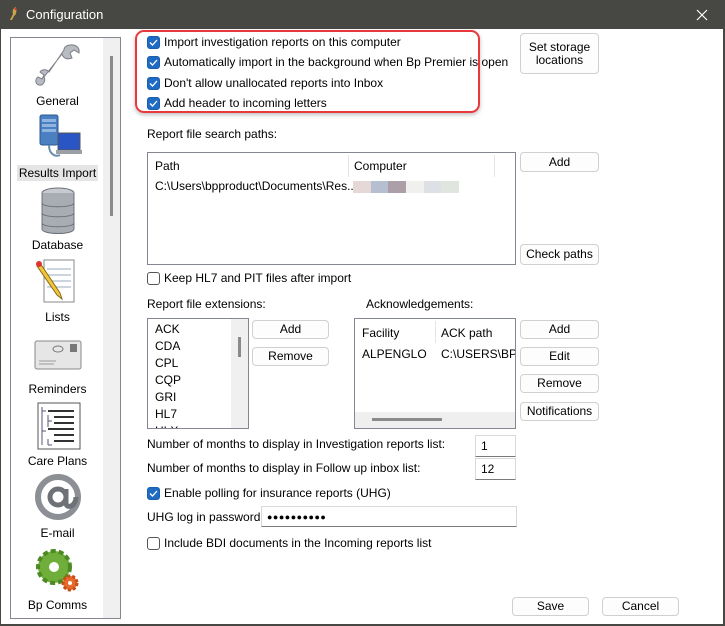 The height and width of the screenshot is (626, 725). Describe the element at coordinates (484, 446) in the screenshot. I see `input-value: 1` at that location.